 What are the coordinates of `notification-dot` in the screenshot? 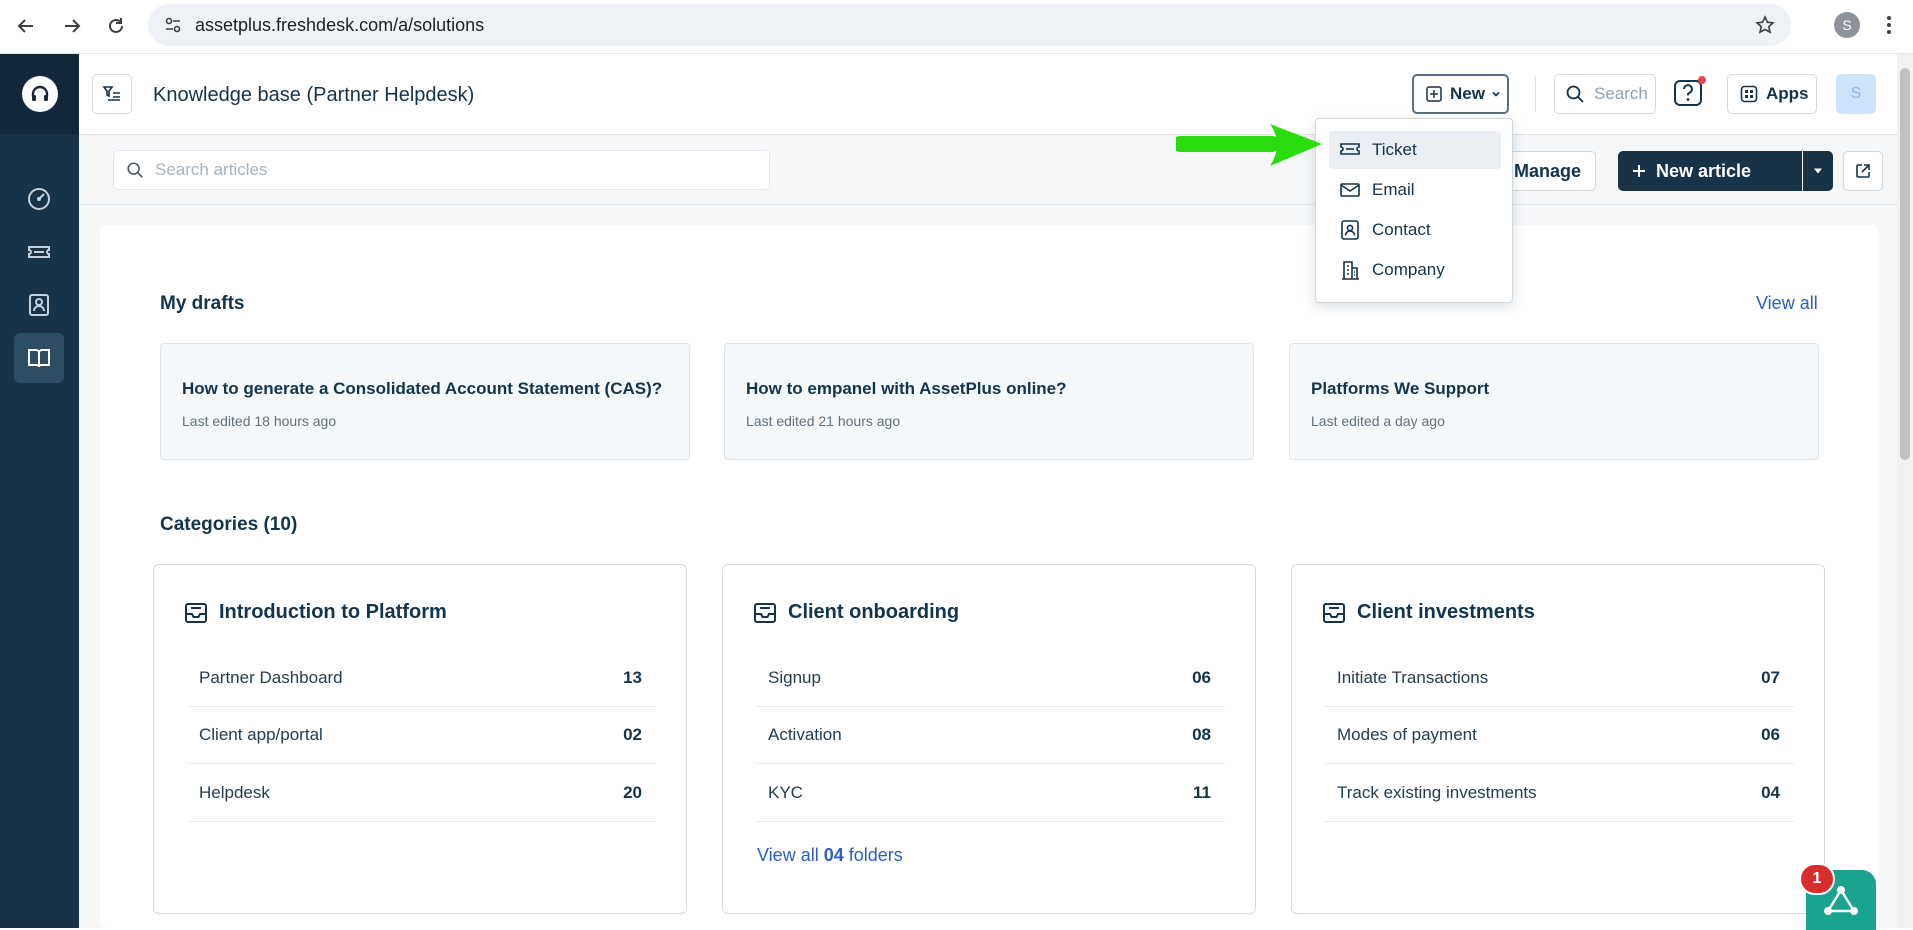 It's located at (1702, 80).